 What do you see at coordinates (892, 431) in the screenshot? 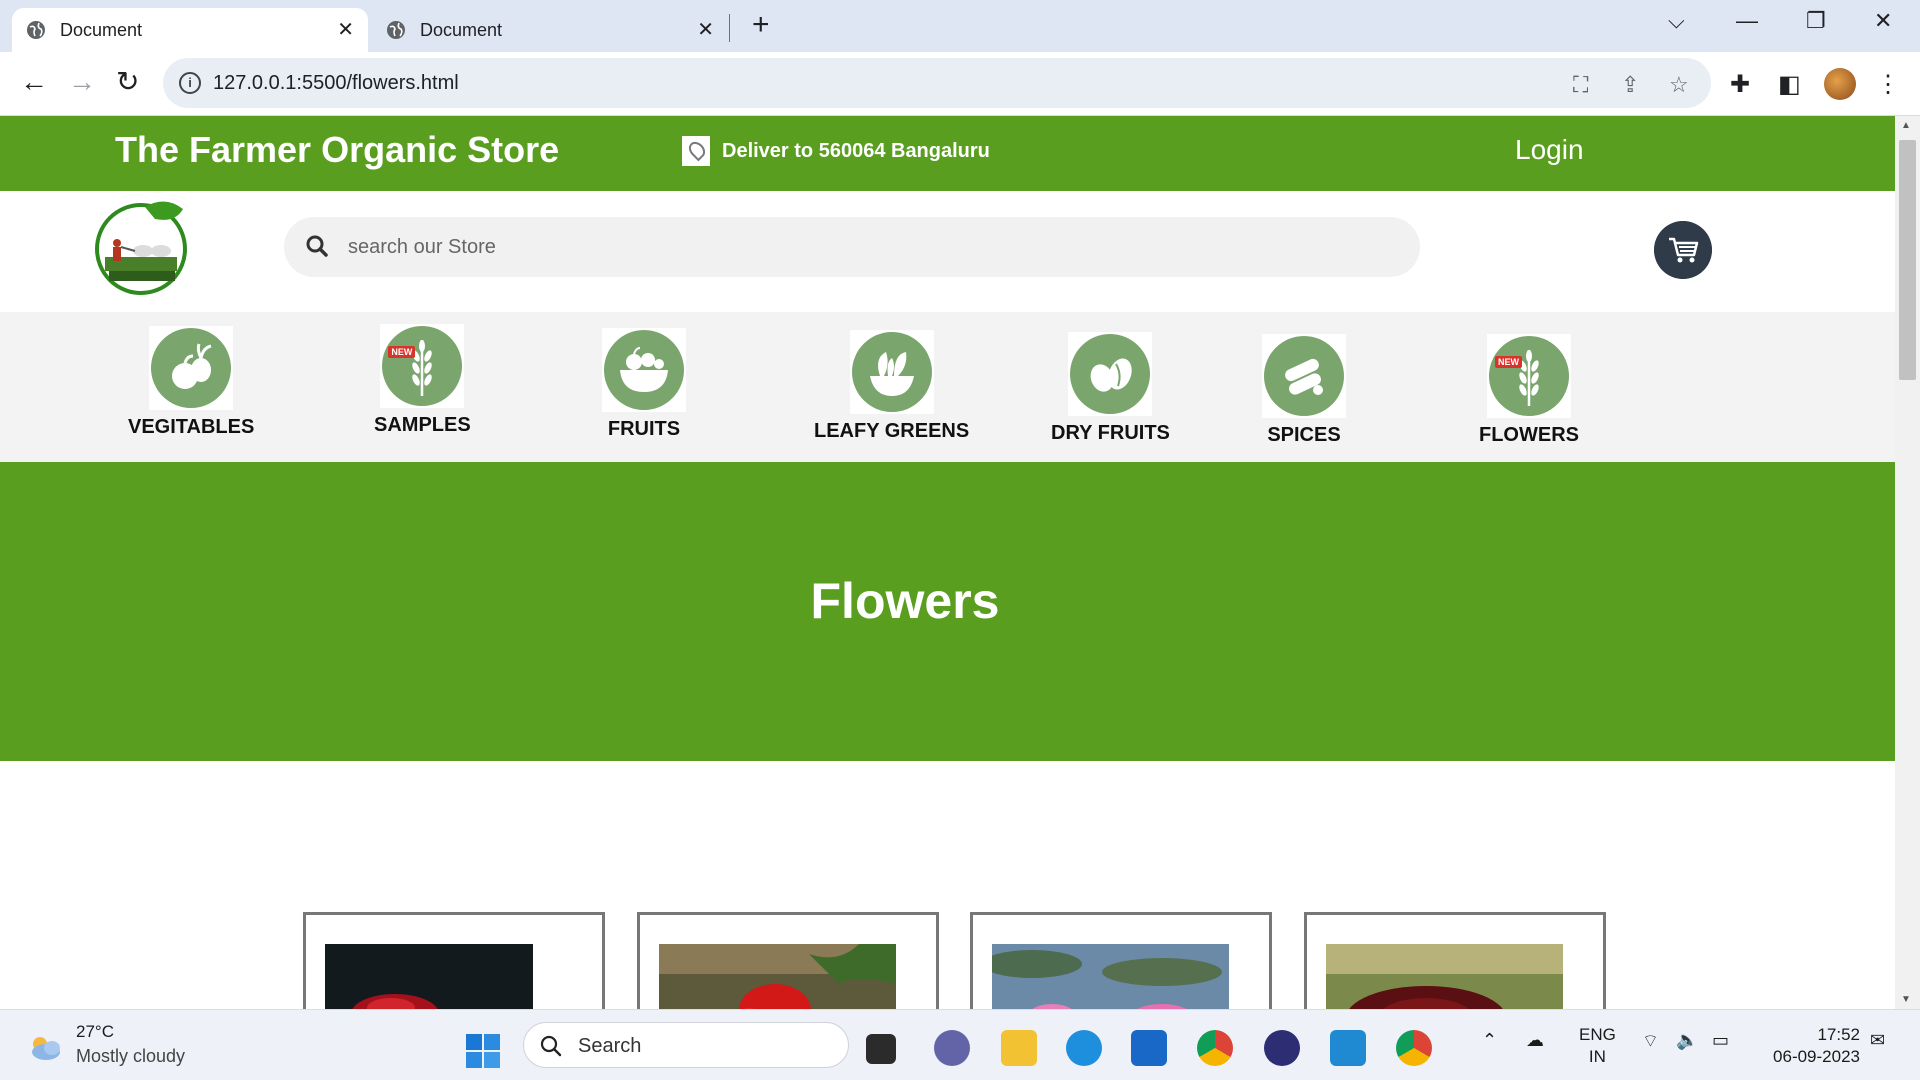
I see `category-label: LEAFY GREENS` at bounding box center [892, 431].